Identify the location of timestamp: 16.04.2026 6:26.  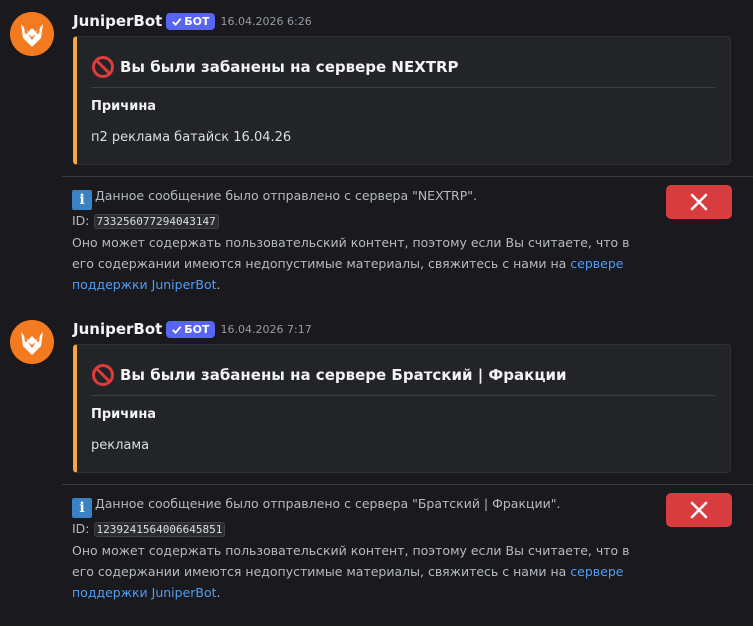
(266, 21).